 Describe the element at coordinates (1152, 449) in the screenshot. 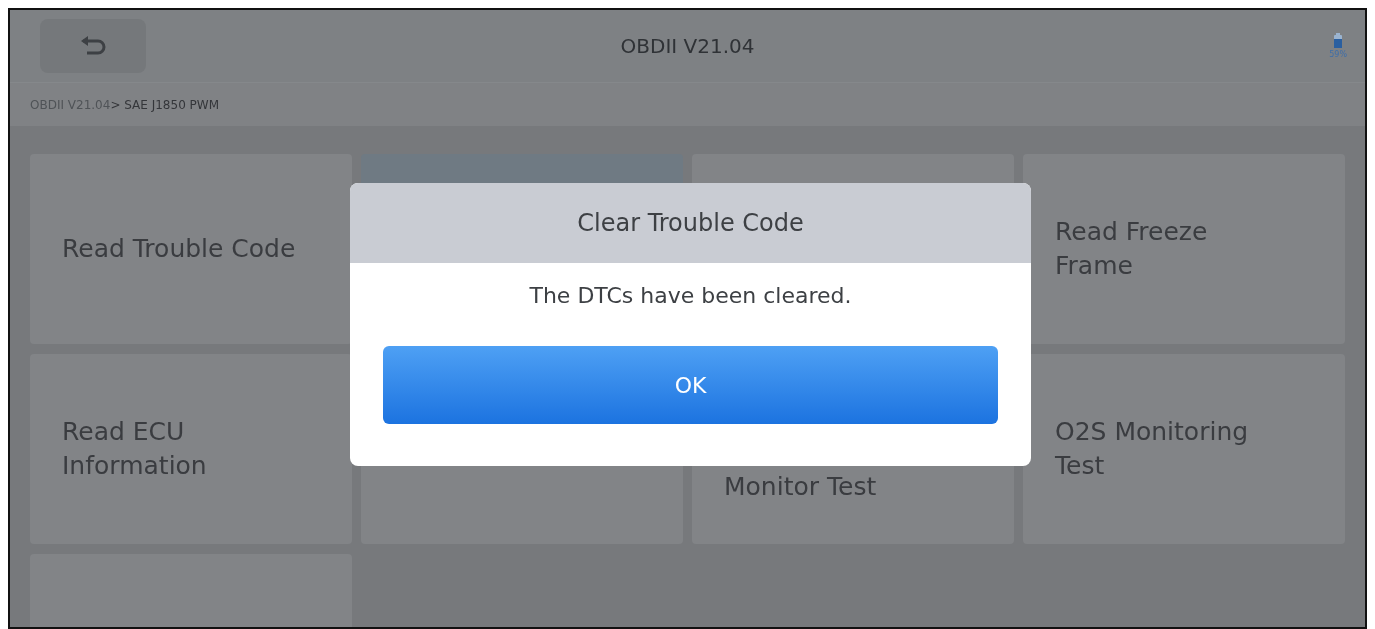

I see `tile-label: O2S Monitoring Test` at that location.